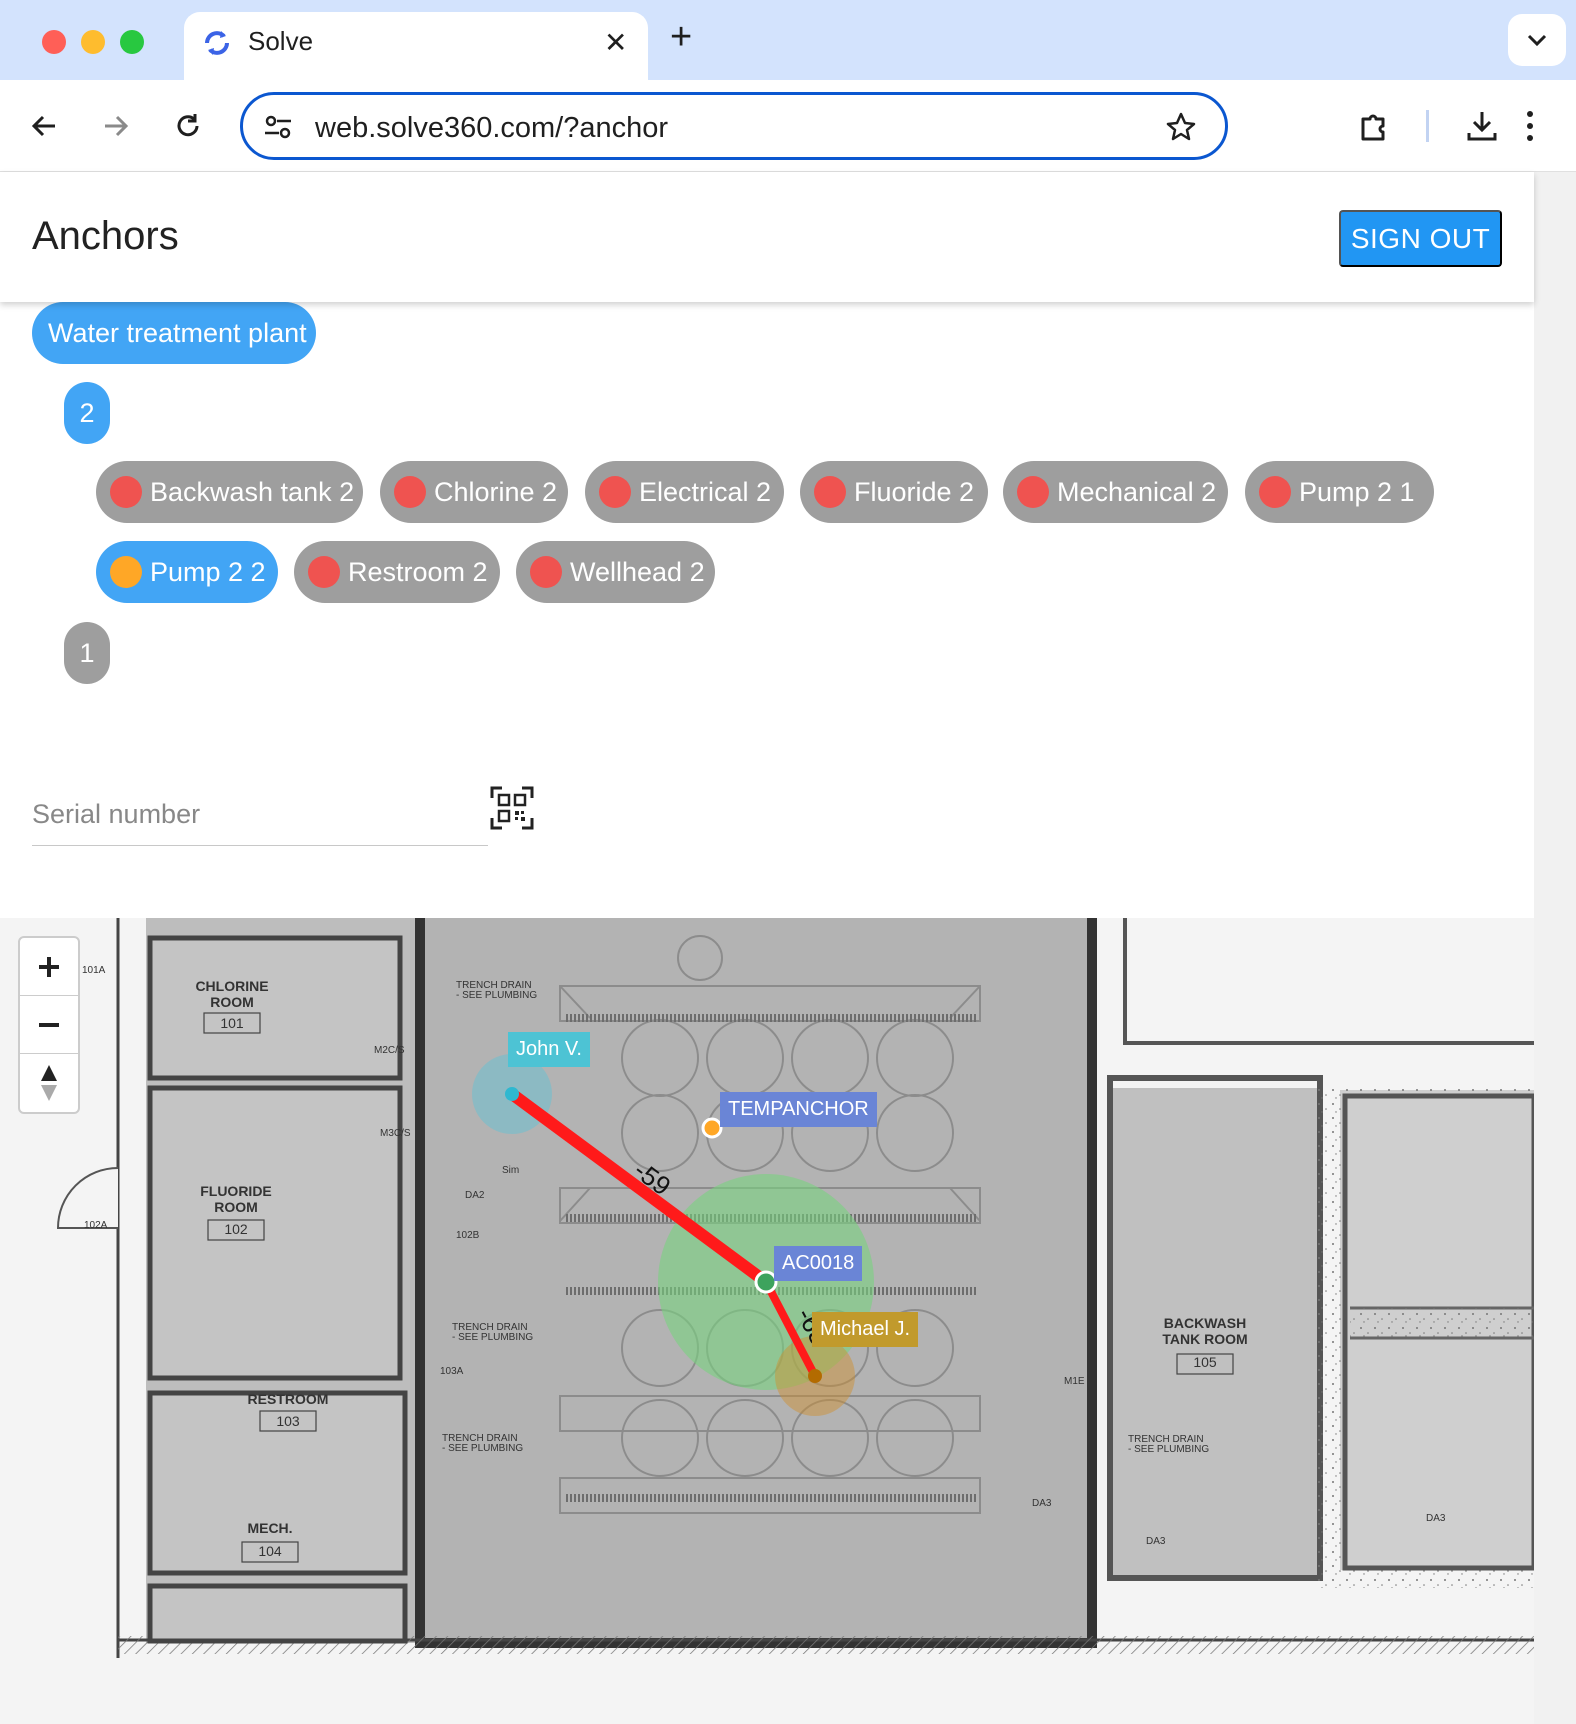  What do you see at coordinates (712, 1128) in the screenshot?
I see `tempanchor-dot` at bounding box center [712, 1128].